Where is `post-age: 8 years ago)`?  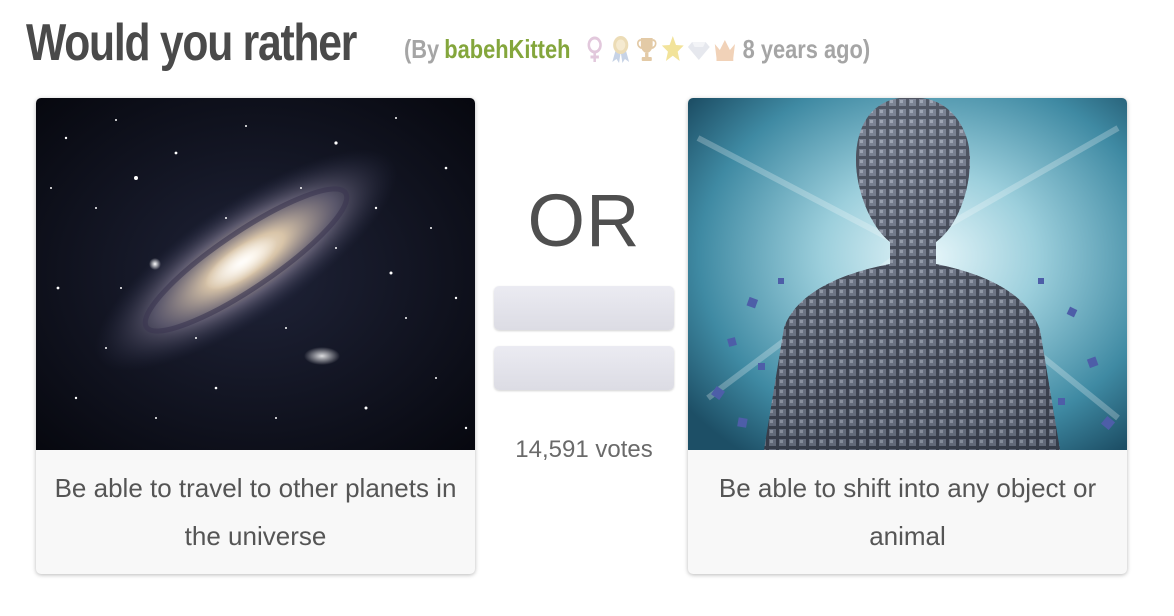 post-age: 8 years ago) is located at coordinates (806, 48).